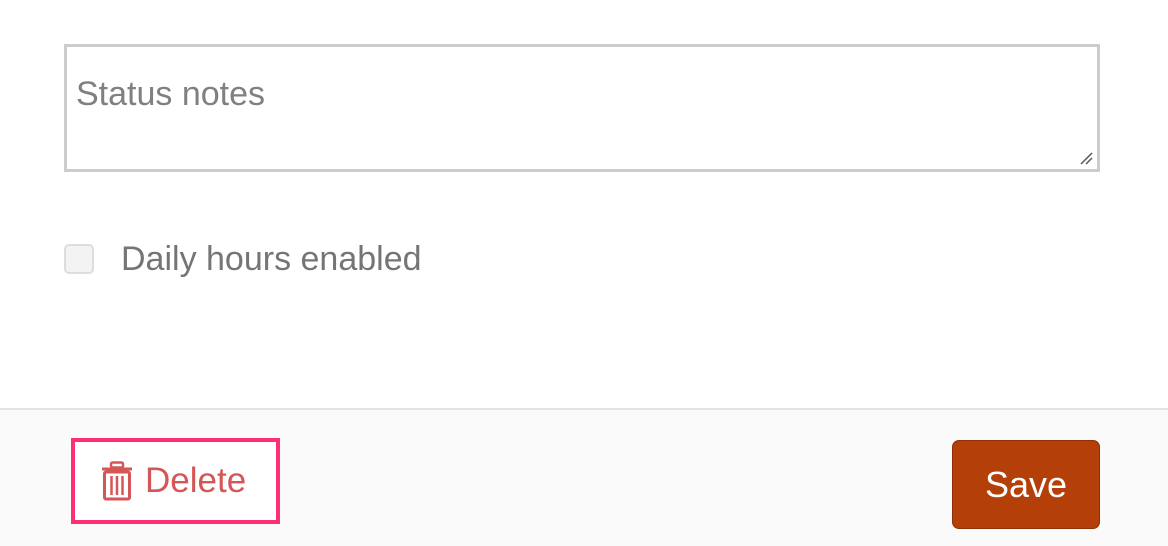  I want to click on delete-button-label: Delete, so click(196, 480).